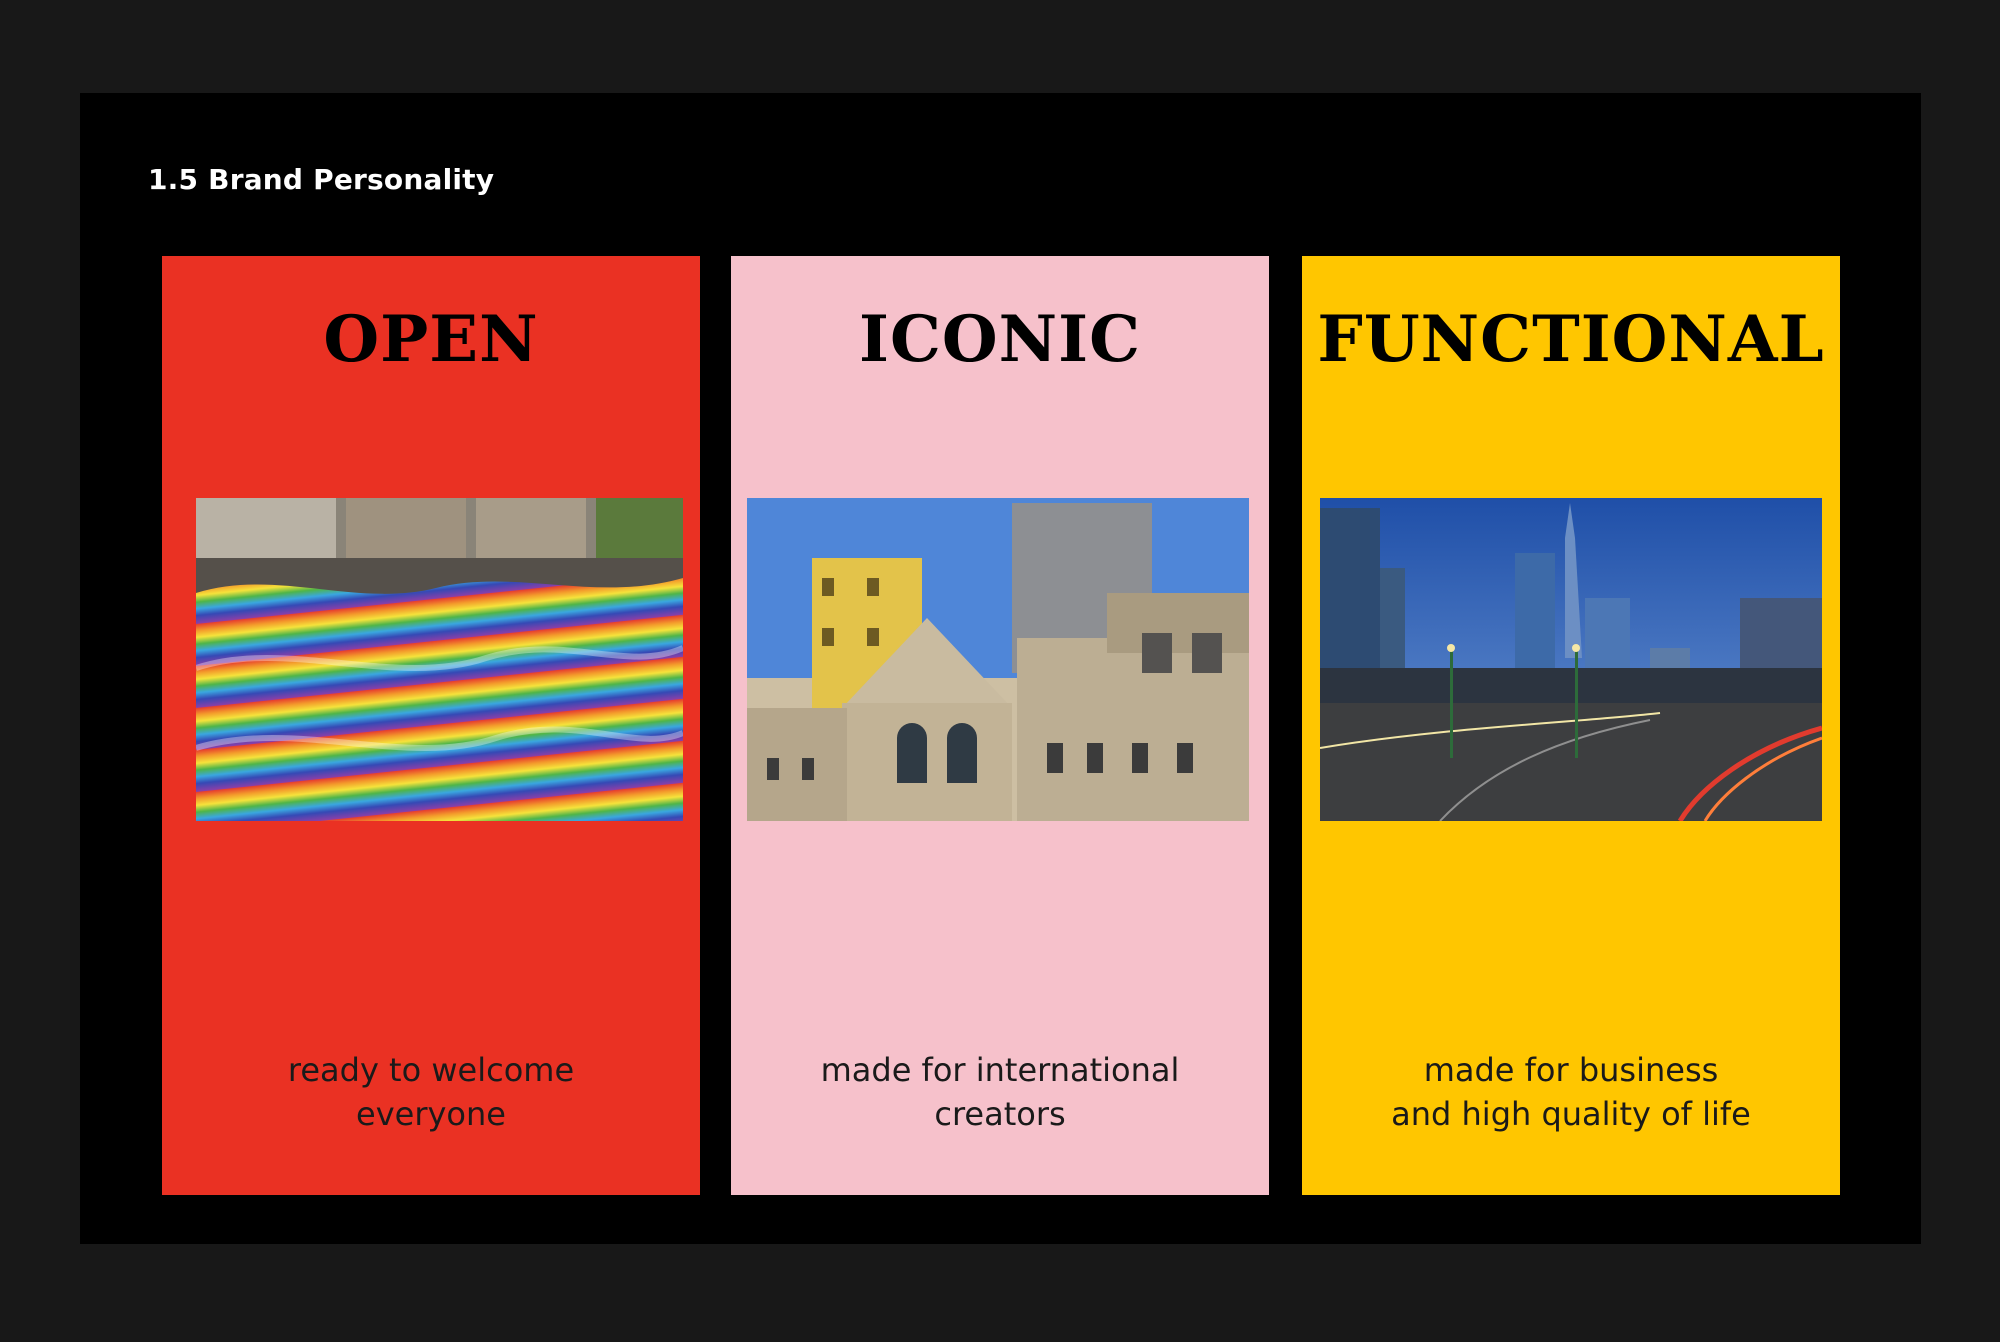 The image size is (2000, 1342). What do you see at coordinates (1000, 1092) in the screenshot?
I see `card-caption: made for international creators` at bounding box center [1000, 1092].